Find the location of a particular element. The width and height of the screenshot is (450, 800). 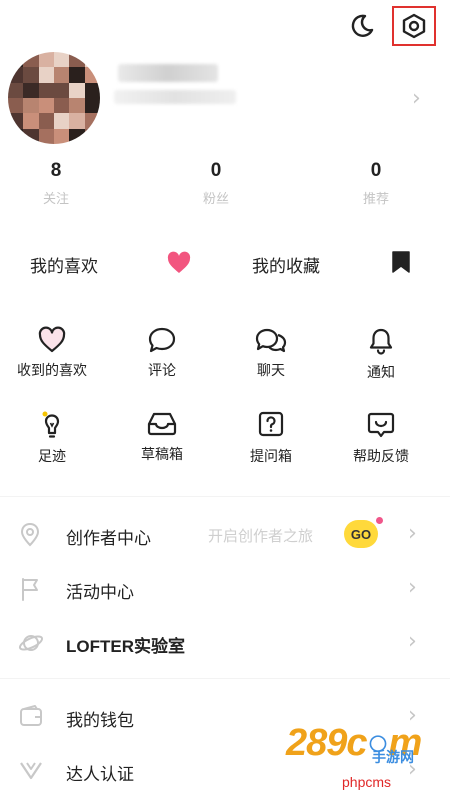

moon-icon is located at coordinates (362, 26).